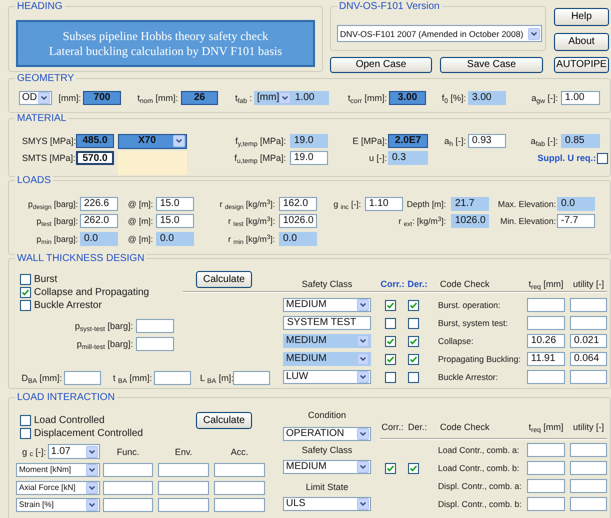 Image resolution: width=611 pixels, height=518 pixels. Describe the element at coordinates (298, 204) in the screenshot. I see `input-field: 162.0` at that location.